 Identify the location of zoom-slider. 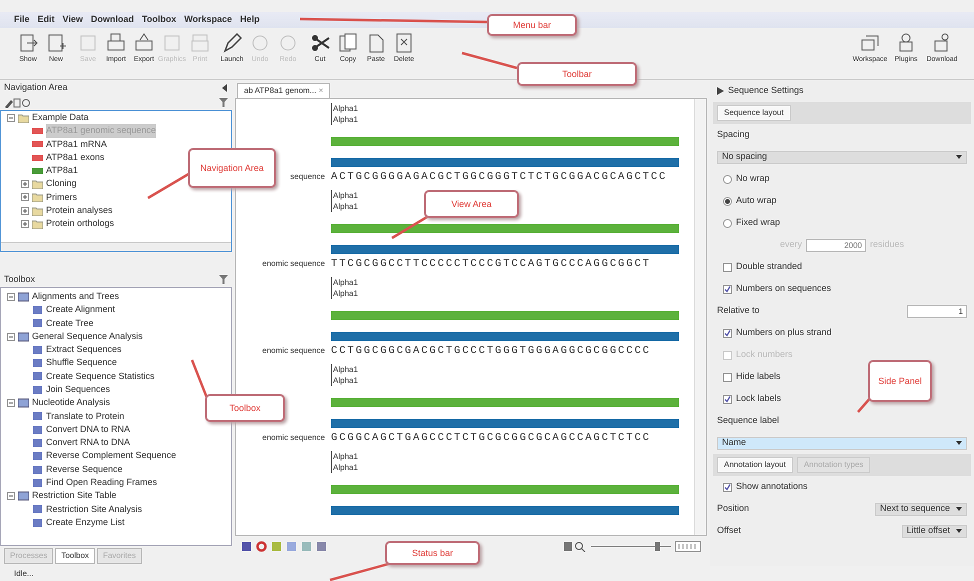
(631, 546).